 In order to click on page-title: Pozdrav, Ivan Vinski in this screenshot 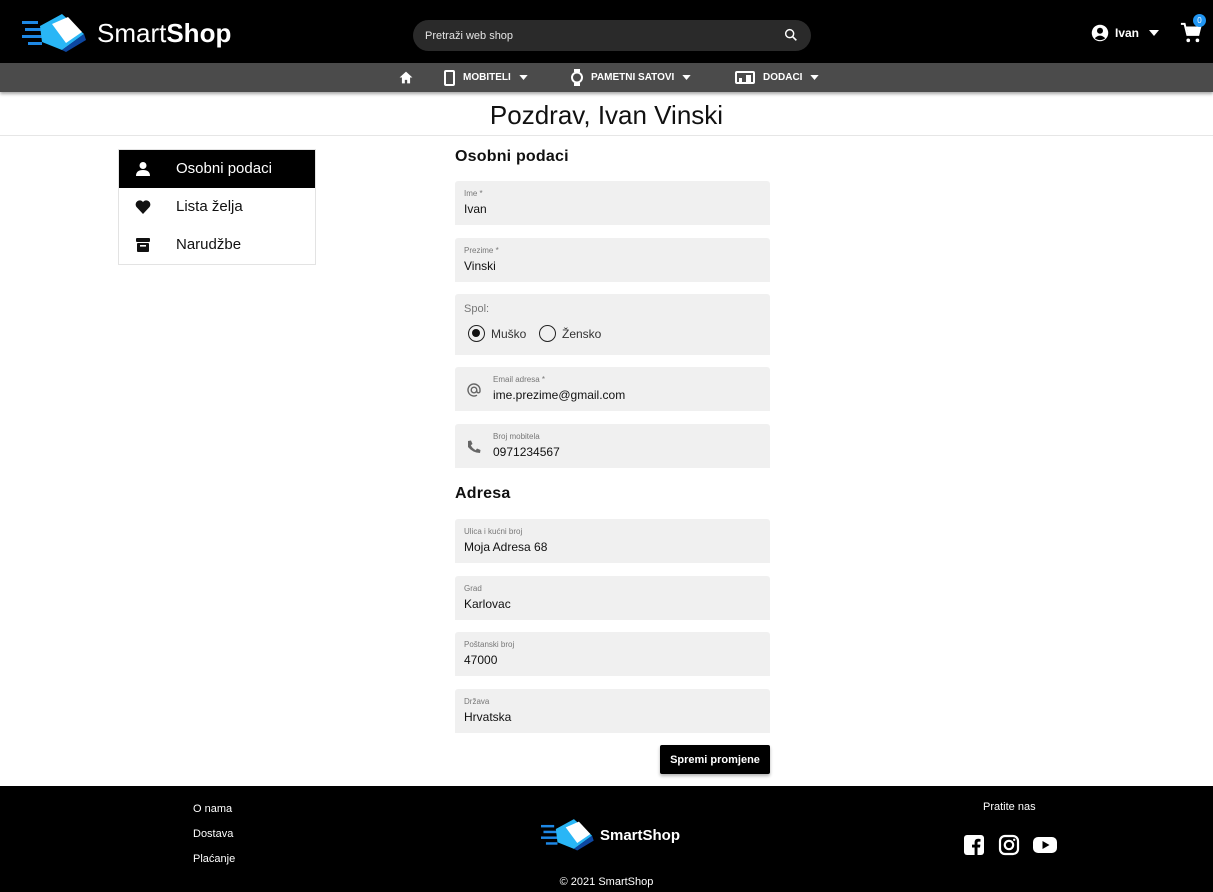, I will do `click(606, 115)`.